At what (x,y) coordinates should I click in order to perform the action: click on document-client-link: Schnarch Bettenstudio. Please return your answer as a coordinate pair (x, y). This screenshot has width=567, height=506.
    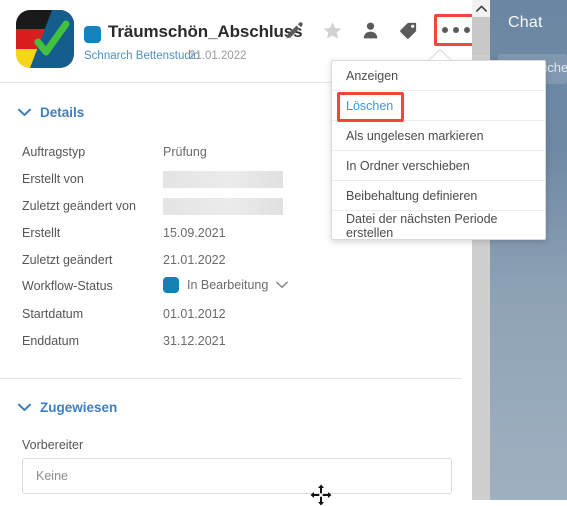
    Looking at the image, I should click on (142, 56).